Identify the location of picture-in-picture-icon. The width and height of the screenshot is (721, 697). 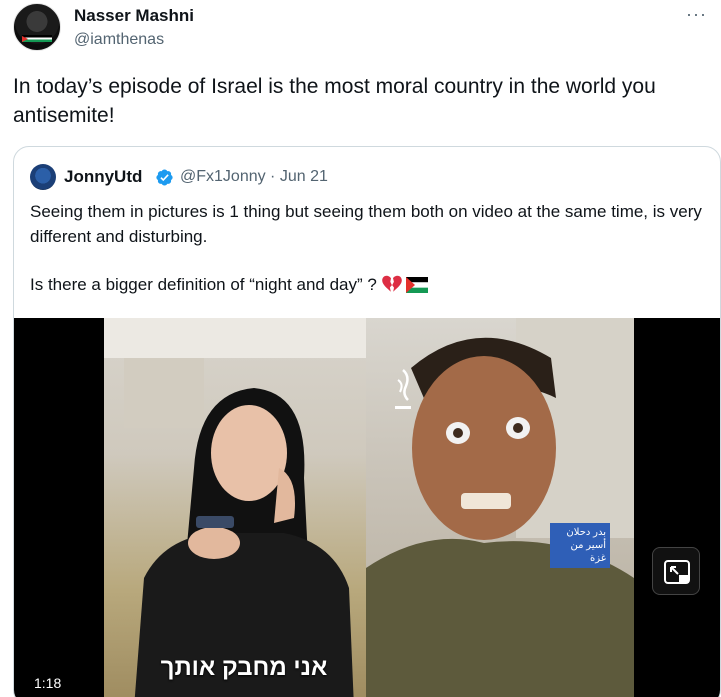
(677, 572).